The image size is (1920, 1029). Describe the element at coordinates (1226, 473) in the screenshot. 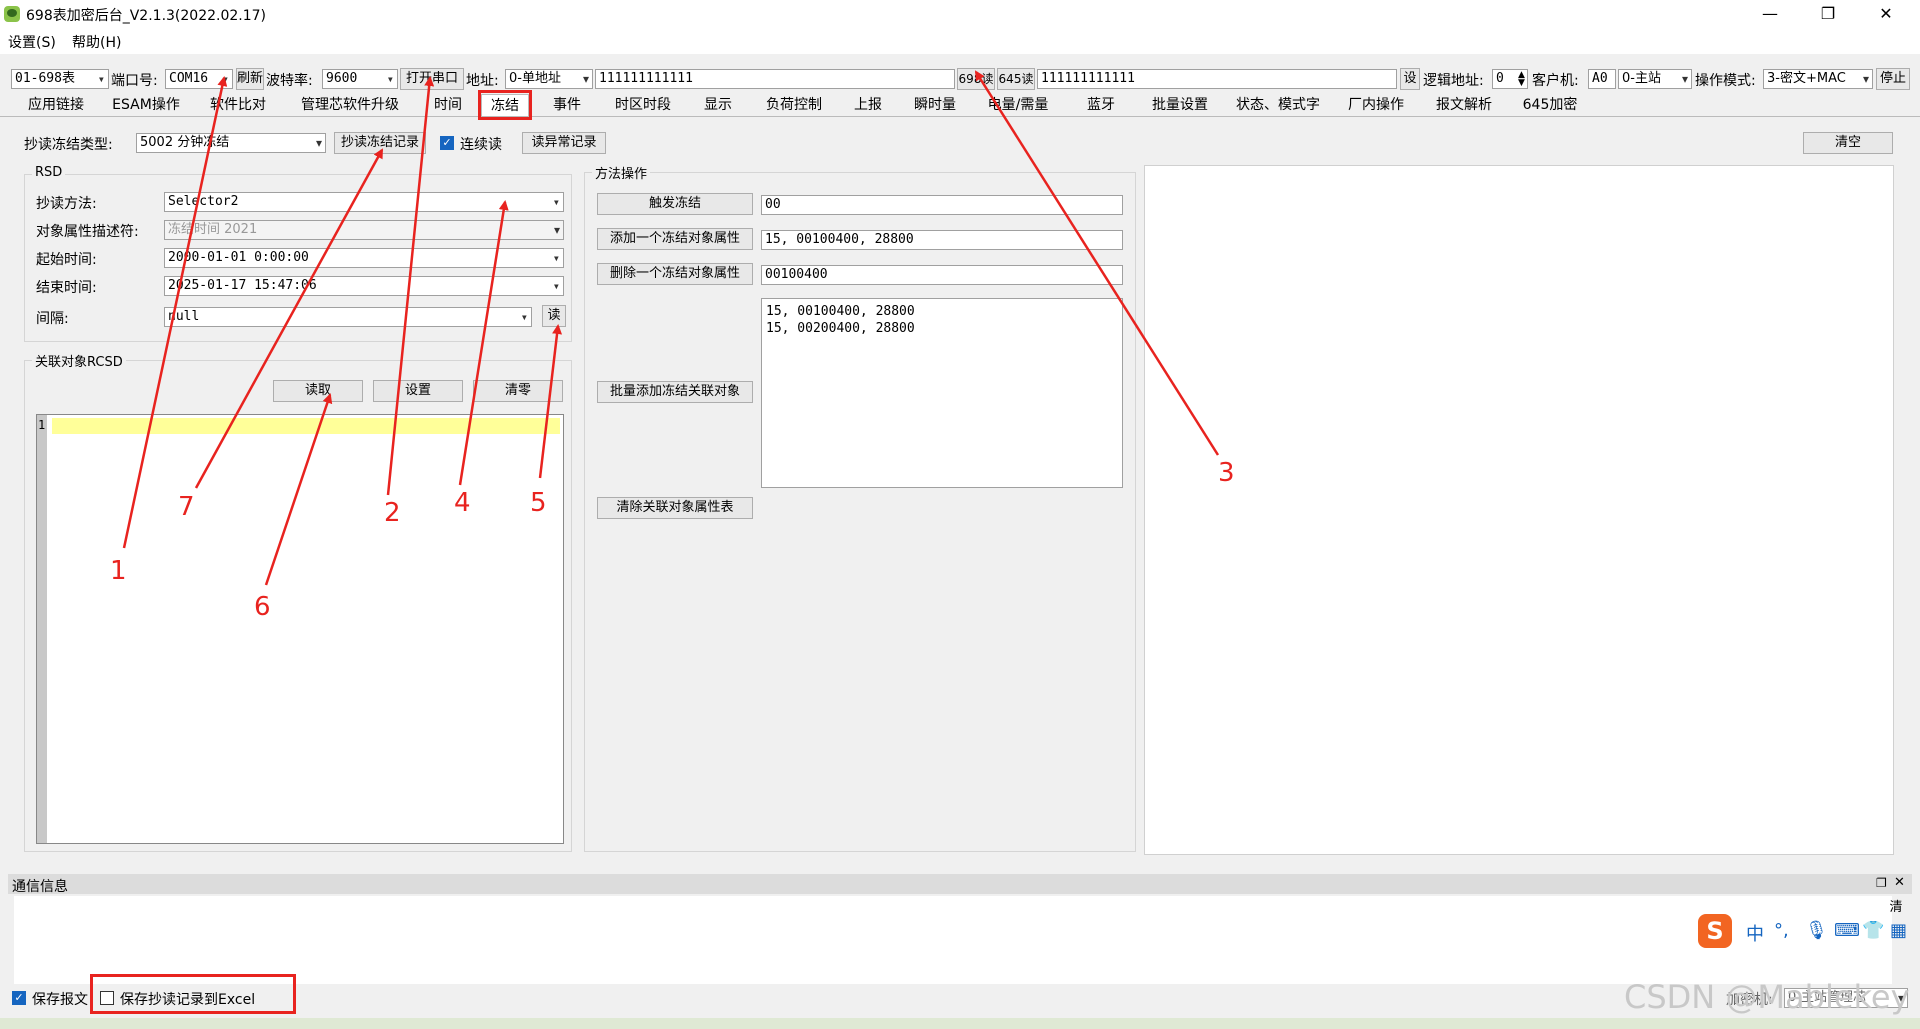

I see `annotation-3: 3` at that location.